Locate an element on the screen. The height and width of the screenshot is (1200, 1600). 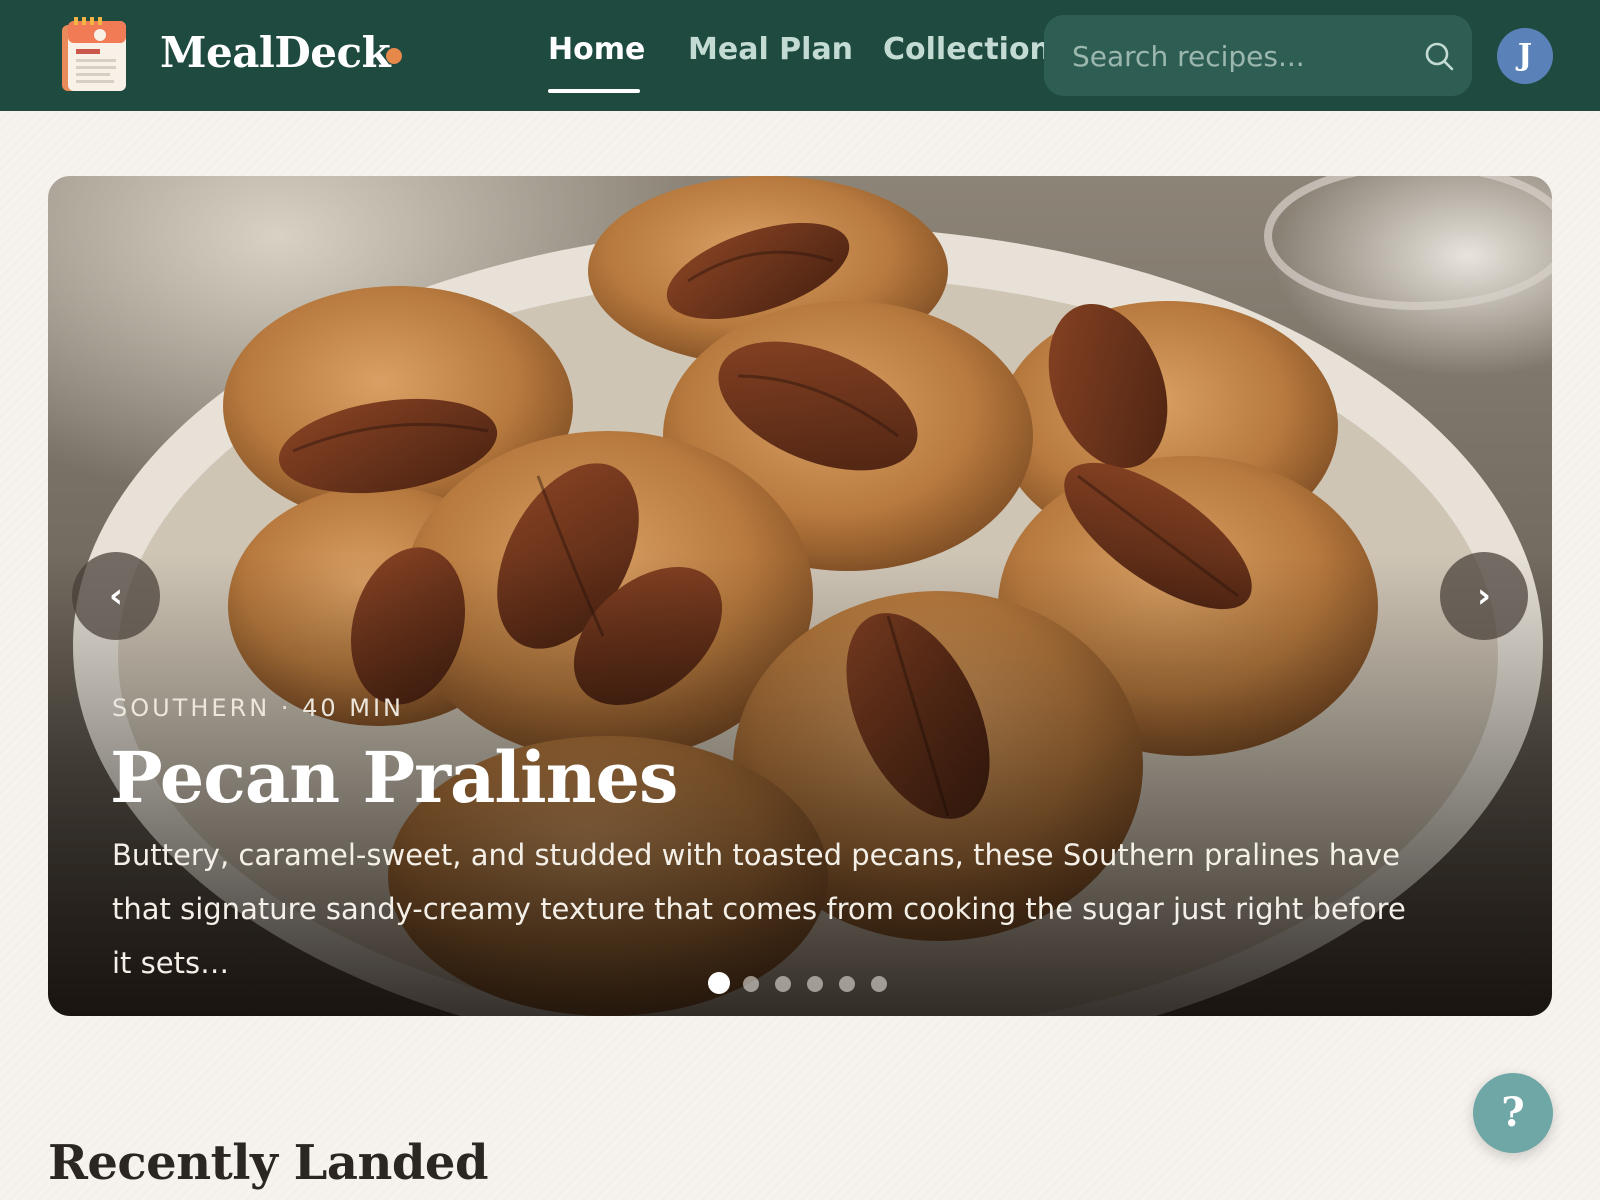
brand-name: MealDeck is located at coordinates (275, 52).